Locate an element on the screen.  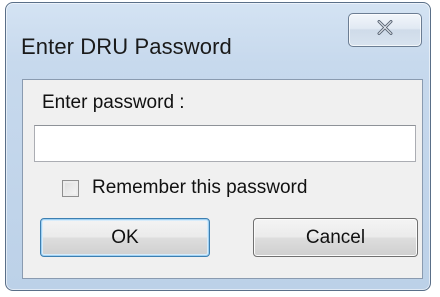
close-icon is located at coordinates (385, 30).